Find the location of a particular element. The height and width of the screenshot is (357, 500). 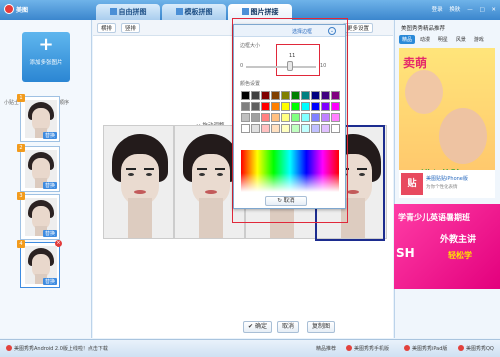

status-link: 美图秀秀手机版 is located at coordinates (367, 348).